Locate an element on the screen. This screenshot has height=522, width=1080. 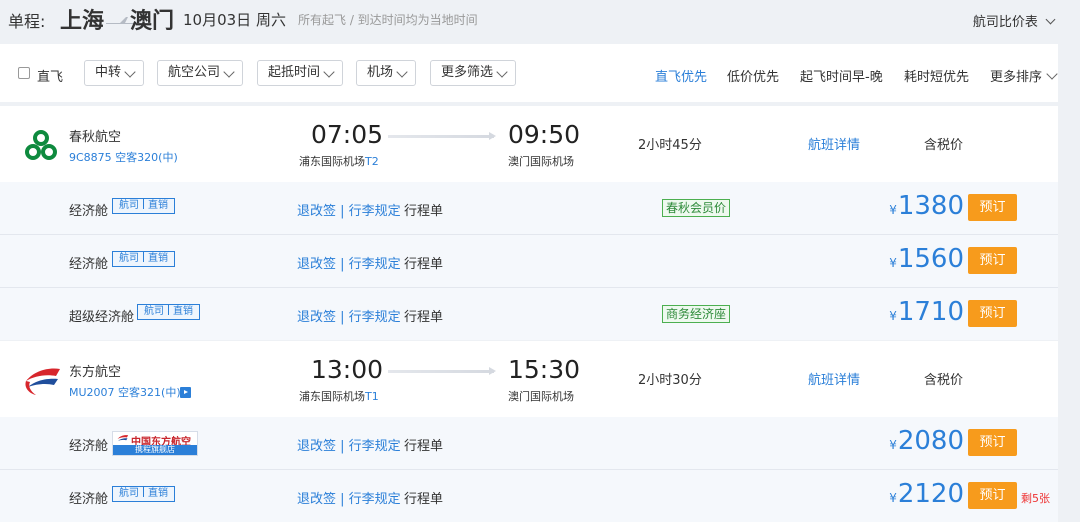
fare-price: ¥2120 is located at coordinates (926, 494).